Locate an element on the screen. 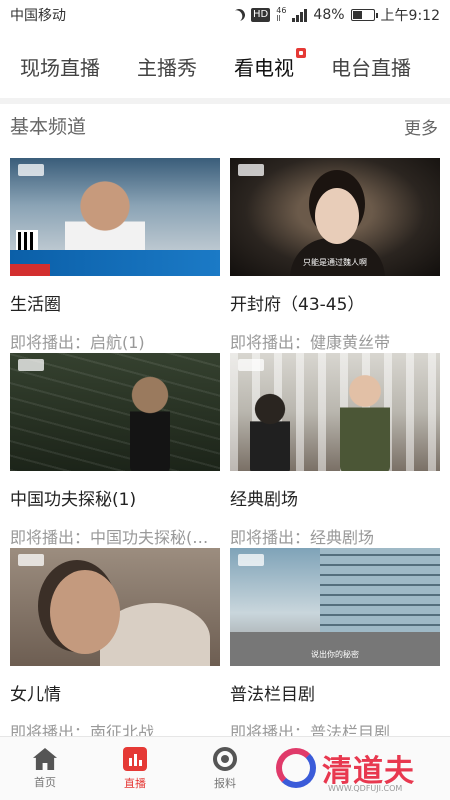 Image resolution: width=450 pixels, height=800 pixels. tab-radio-live: 电台直播 is located at coordinates (371, 66).